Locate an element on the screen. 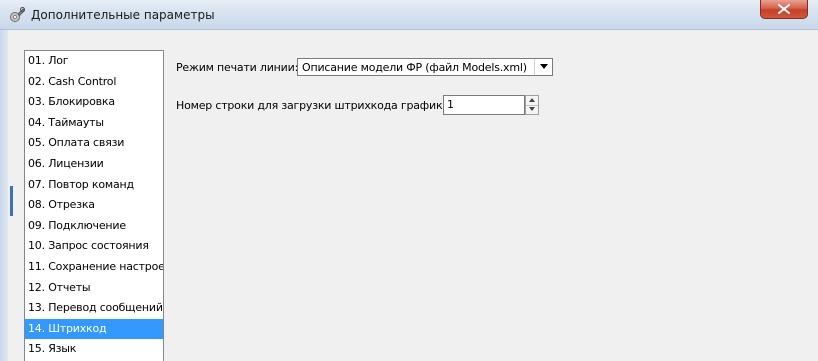  arrow-up-icon is located at coordinates (532, 100).